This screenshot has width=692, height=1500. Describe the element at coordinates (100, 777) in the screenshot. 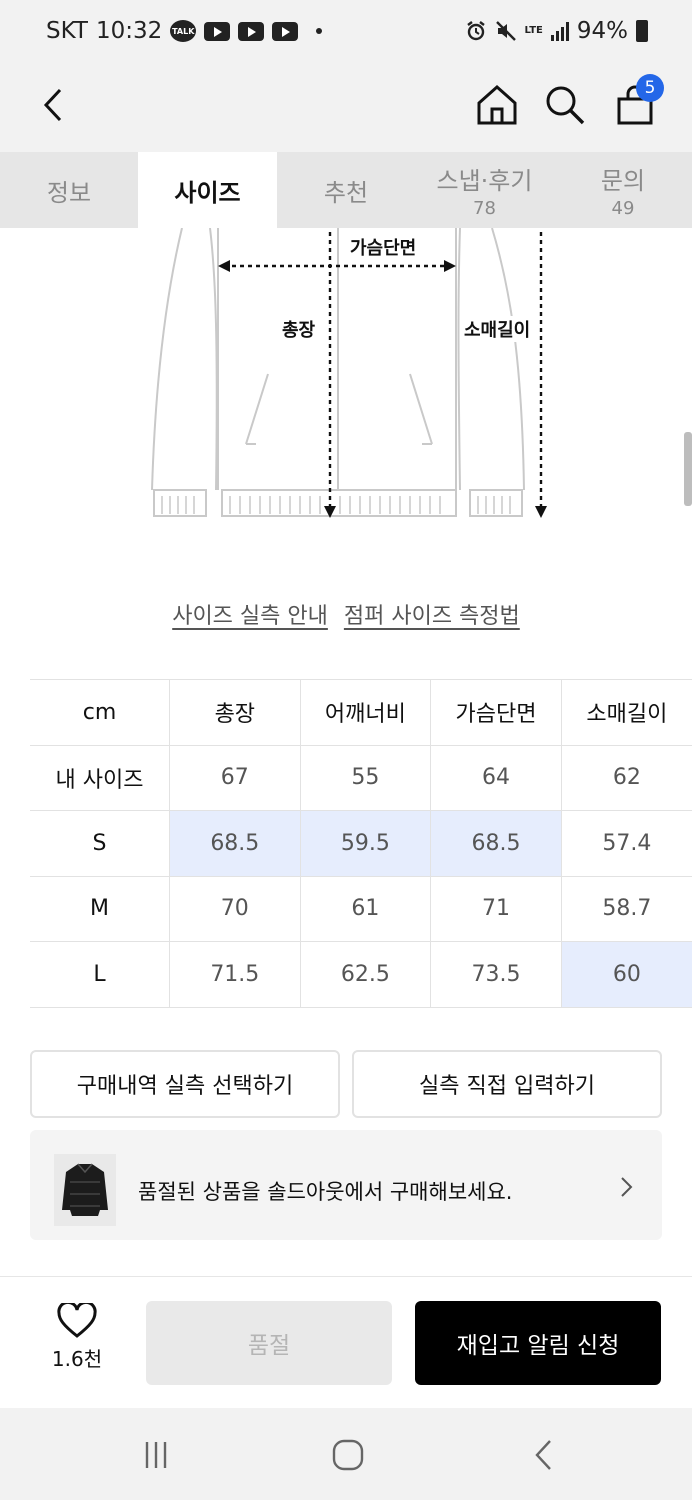

I see `row-label: 내 사이즈` at that location.